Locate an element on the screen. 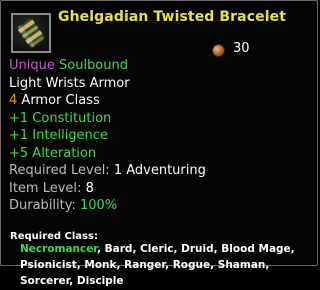 This screenshot has height=290, width=320. item-level-line: Item Level: 8 is located at coordinates (107, 189).